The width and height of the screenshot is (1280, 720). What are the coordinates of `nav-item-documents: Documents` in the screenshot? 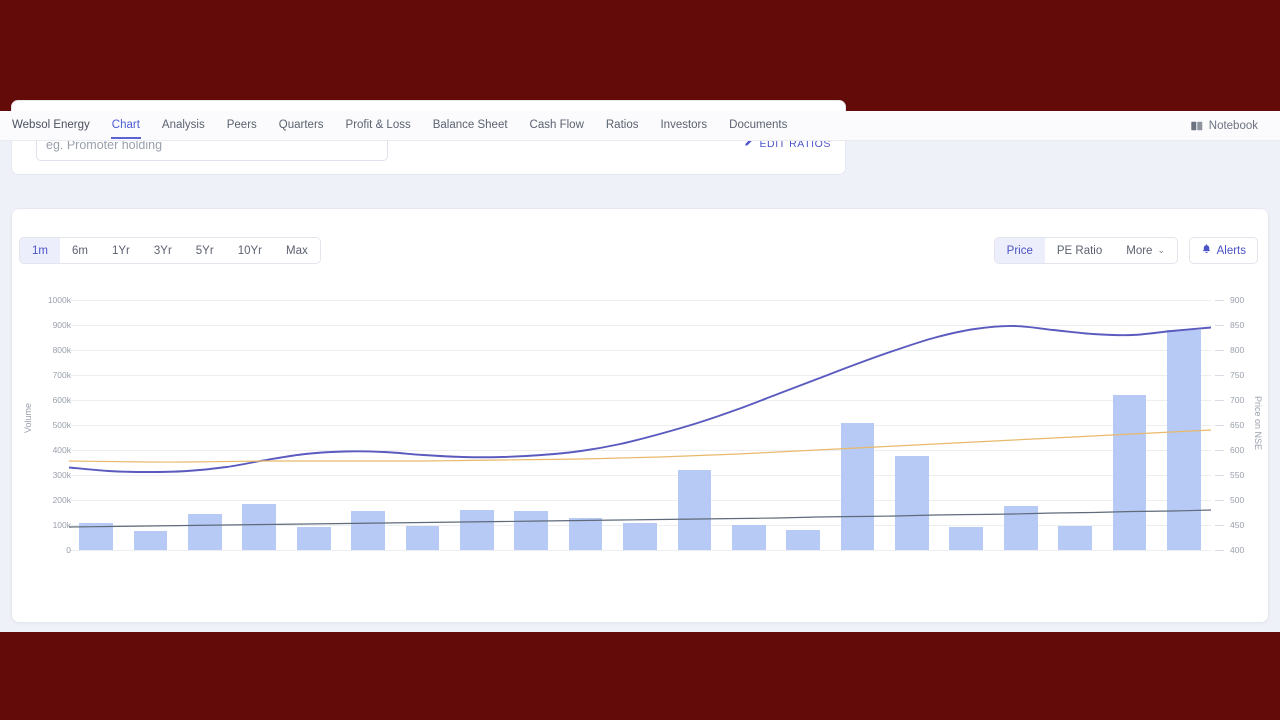 It's located at (758, 125).